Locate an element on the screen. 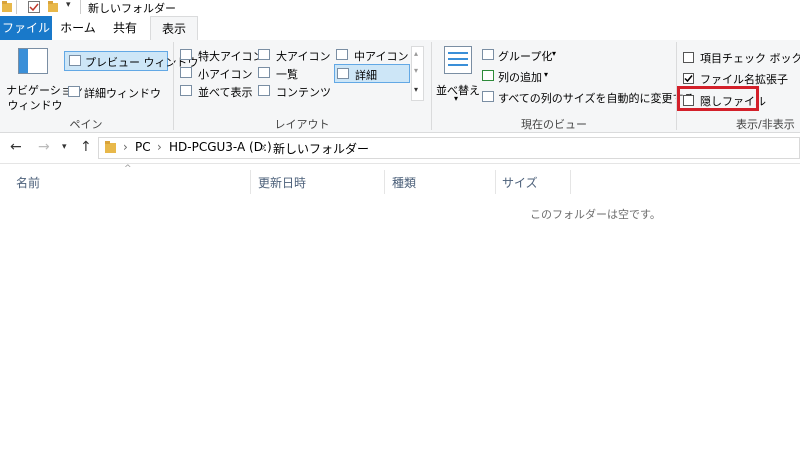 This screenshot has width=800, height=459. ribbon-tabs: ファイル ホーム 共有 表示 is located at coordinates (400, 28).